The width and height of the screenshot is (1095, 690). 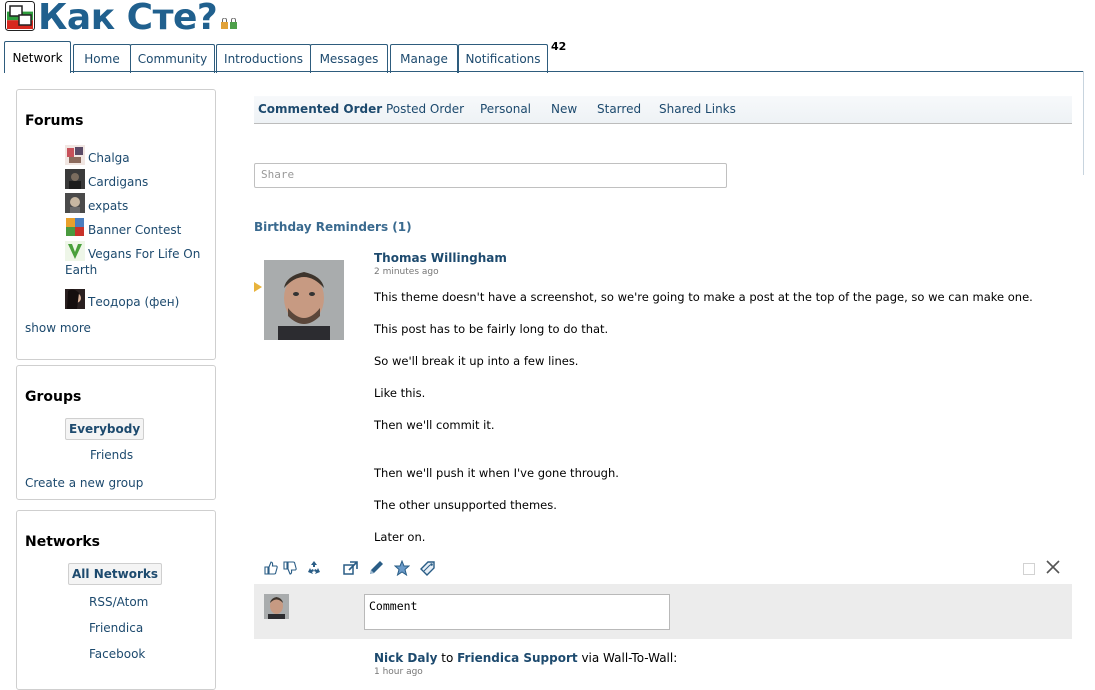 I want to click on tab-label: Manage, so click(x=424, y=59).